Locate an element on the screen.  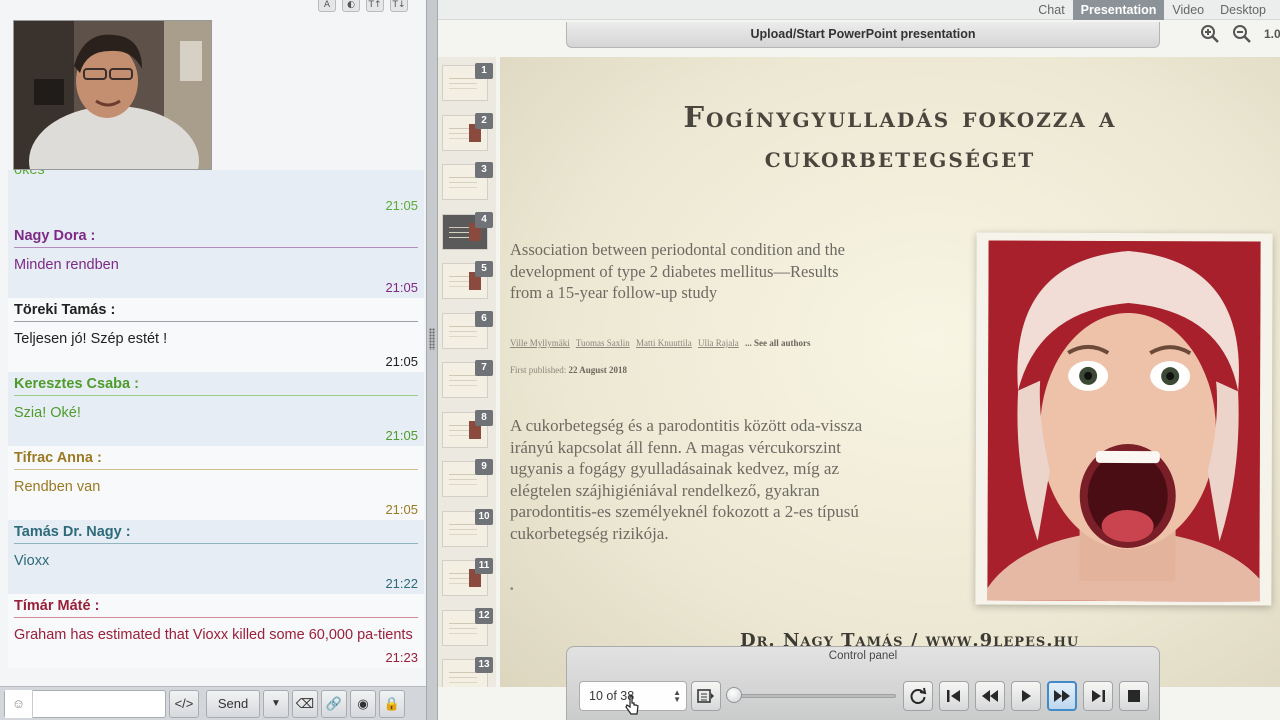
emoji-icon: ☺ is located at coordinates (19, 703).